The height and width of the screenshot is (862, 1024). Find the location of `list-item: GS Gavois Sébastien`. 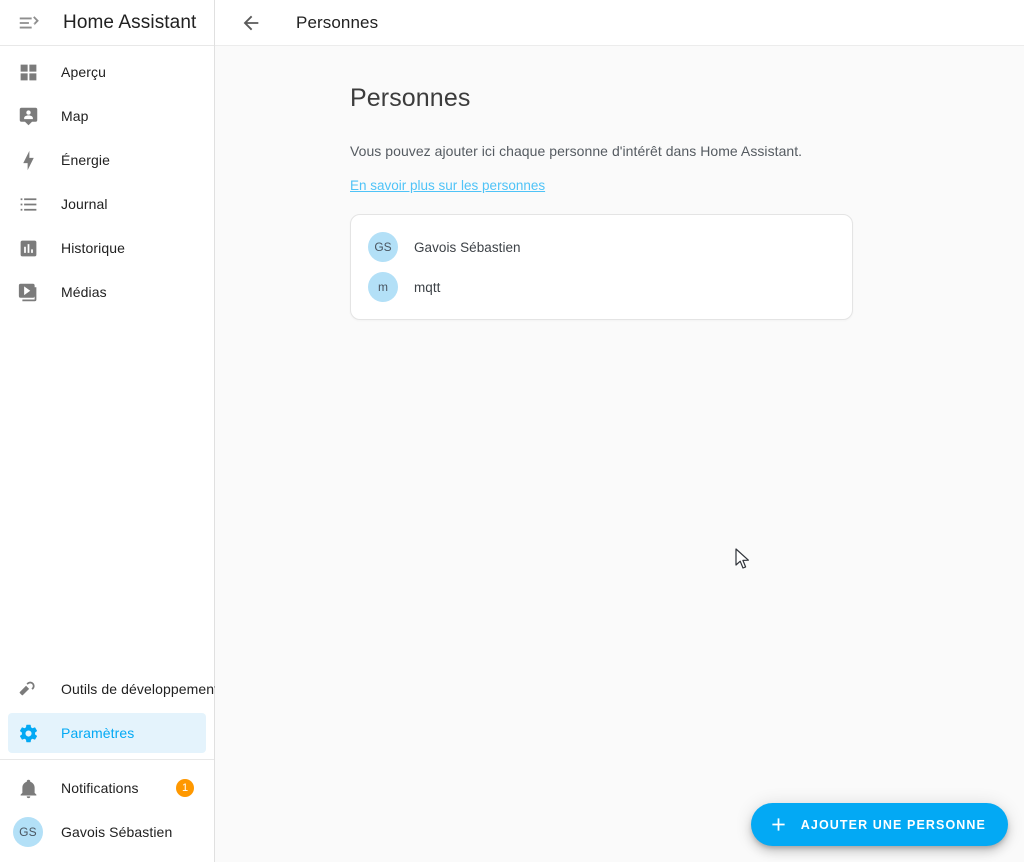

list-item: GS Gavois Sébastien is located at coordinates (601, 247).